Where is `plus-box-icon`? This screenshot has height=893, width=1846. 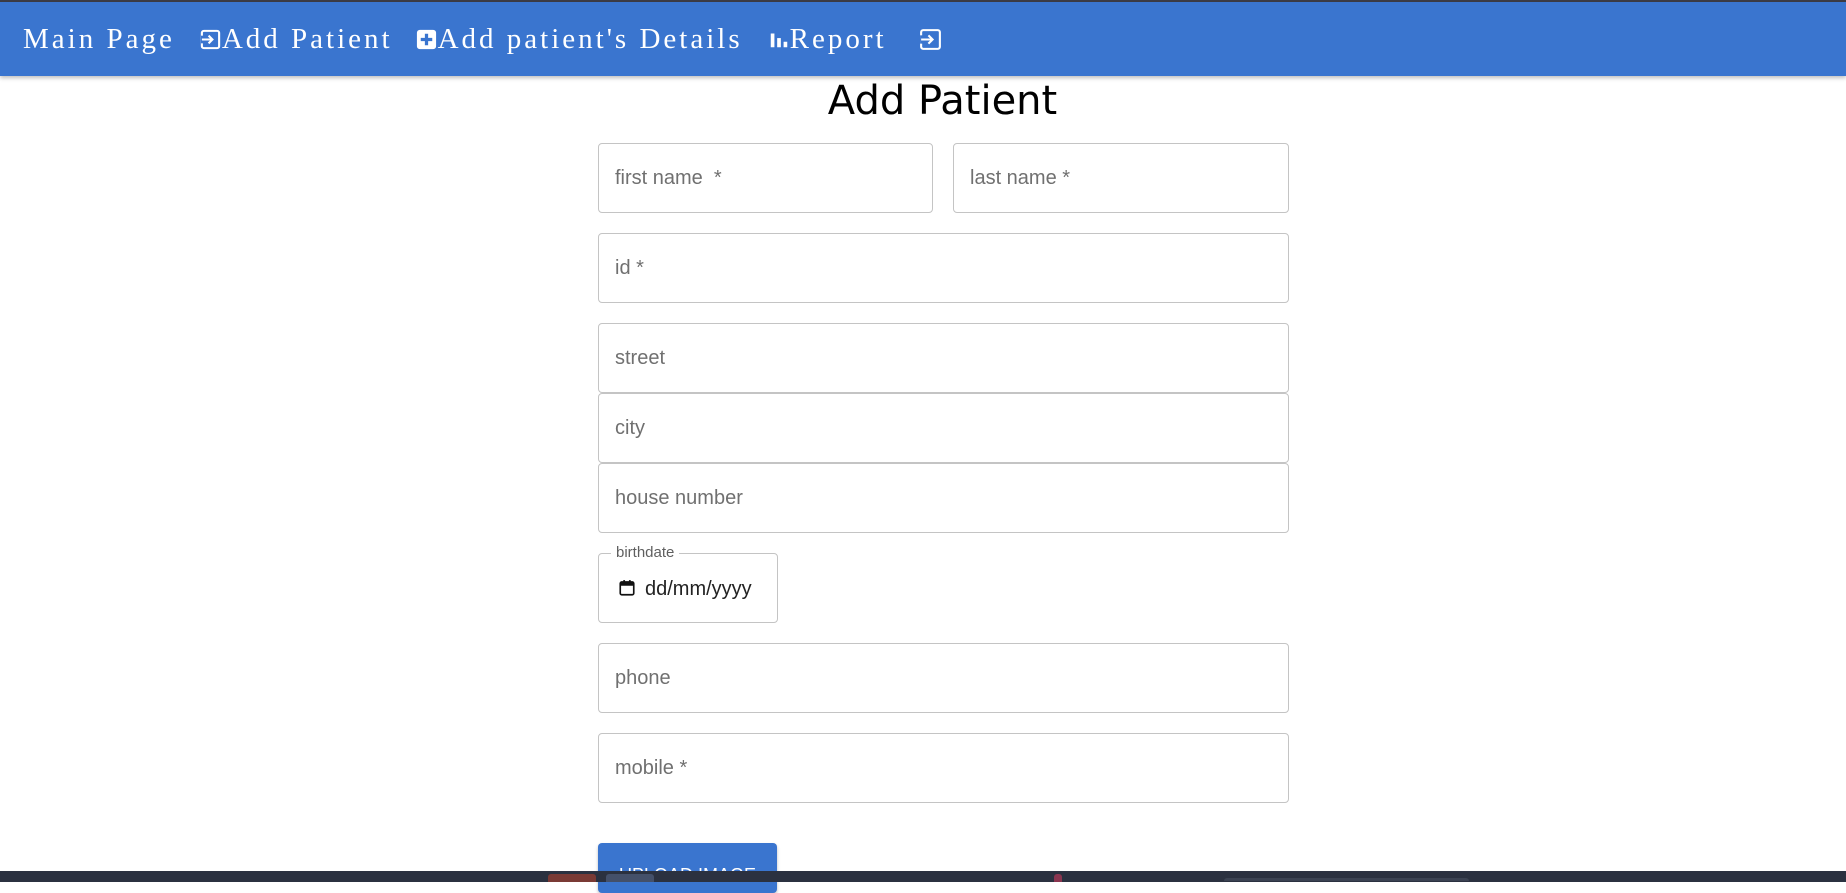
plus-box-icon is located at coordinates (426, 39).